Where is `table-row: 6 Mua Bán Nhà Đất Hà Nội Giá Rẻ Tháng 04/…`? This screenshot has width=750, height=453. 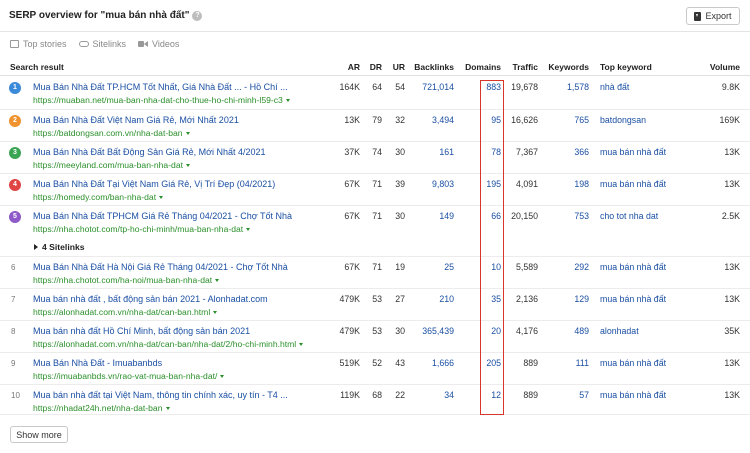 table-row: 6 Mua Bán Nhà Đất Hà Nội Giá Rẻ Tháng 04/… is located at coordinates (375, 273).